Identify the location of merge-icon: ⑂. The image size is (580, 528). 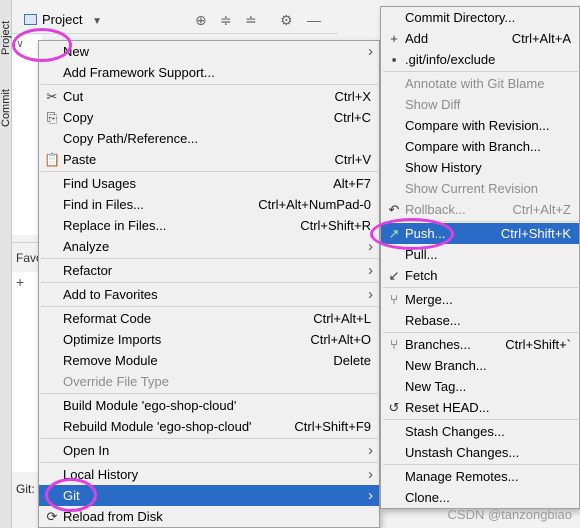
(394, 299).